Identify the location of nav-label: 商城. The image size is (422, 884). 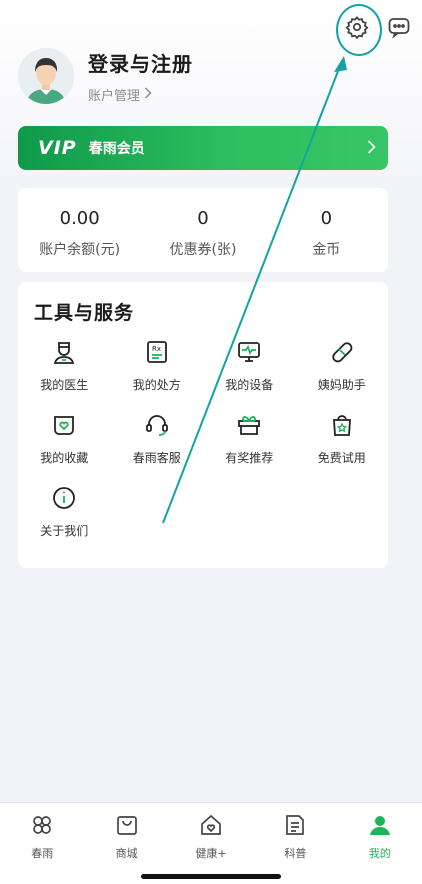
(126, 853).